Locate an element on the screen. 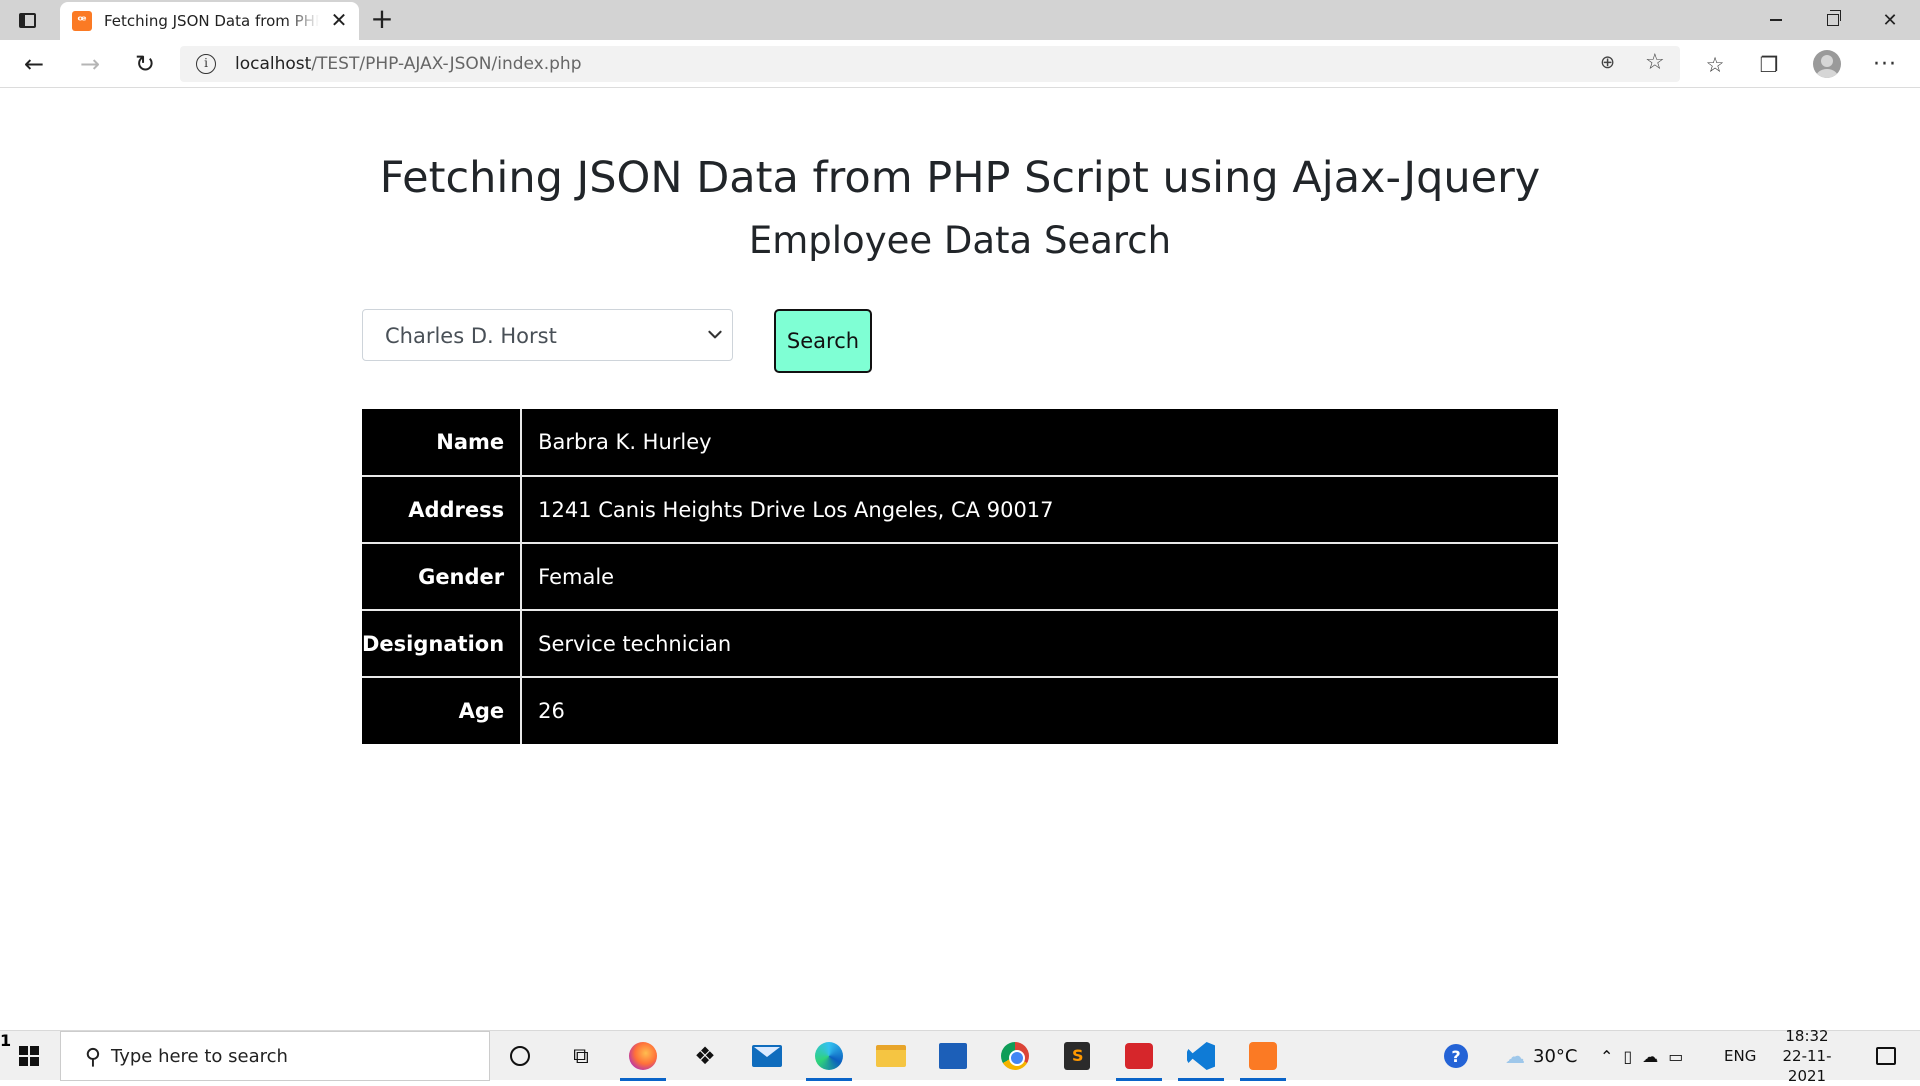 The width and height of the screenshot is (1920, 1086). back-arrow-icon: ← is located at coordinates (34, 64).